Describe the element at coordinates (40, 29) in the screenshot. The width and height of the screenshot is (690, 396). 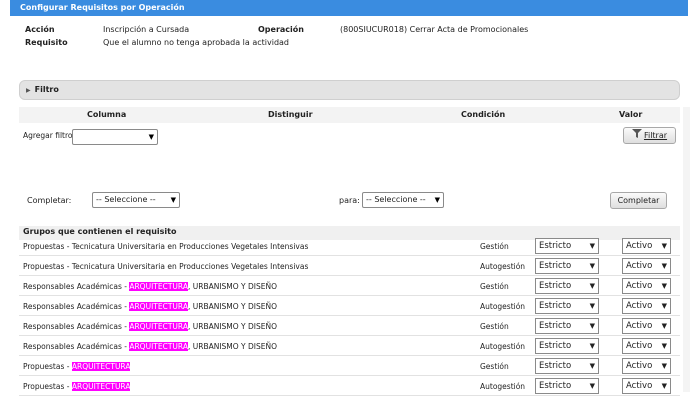
I see `accion-label: Acción` at that location.